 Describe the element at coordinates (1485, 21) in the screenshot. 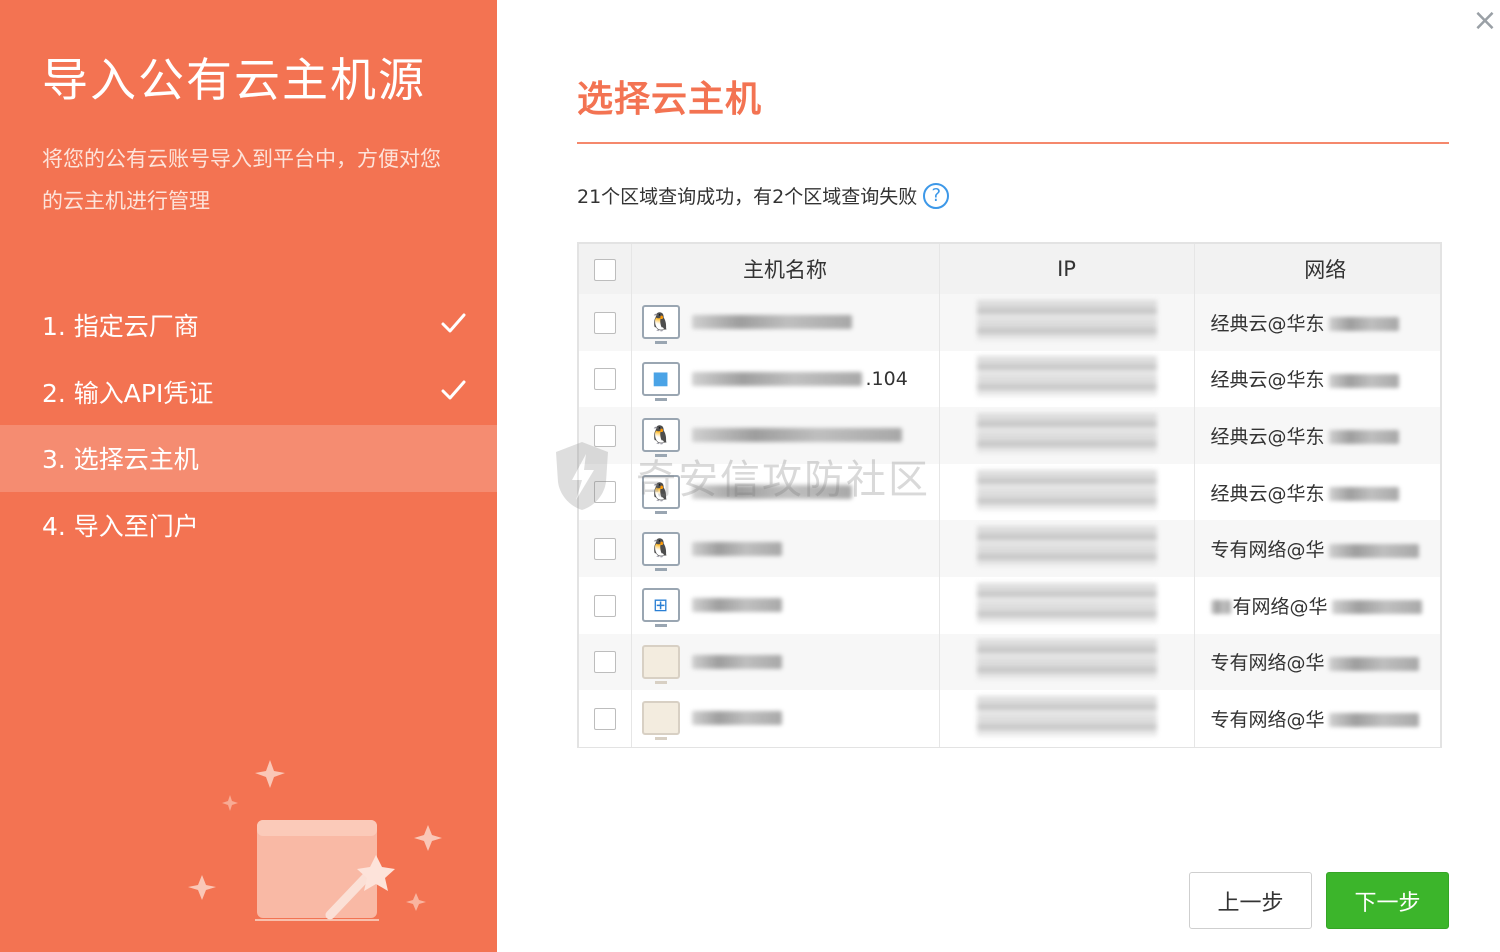

I see `close-icon: ×` at that location.